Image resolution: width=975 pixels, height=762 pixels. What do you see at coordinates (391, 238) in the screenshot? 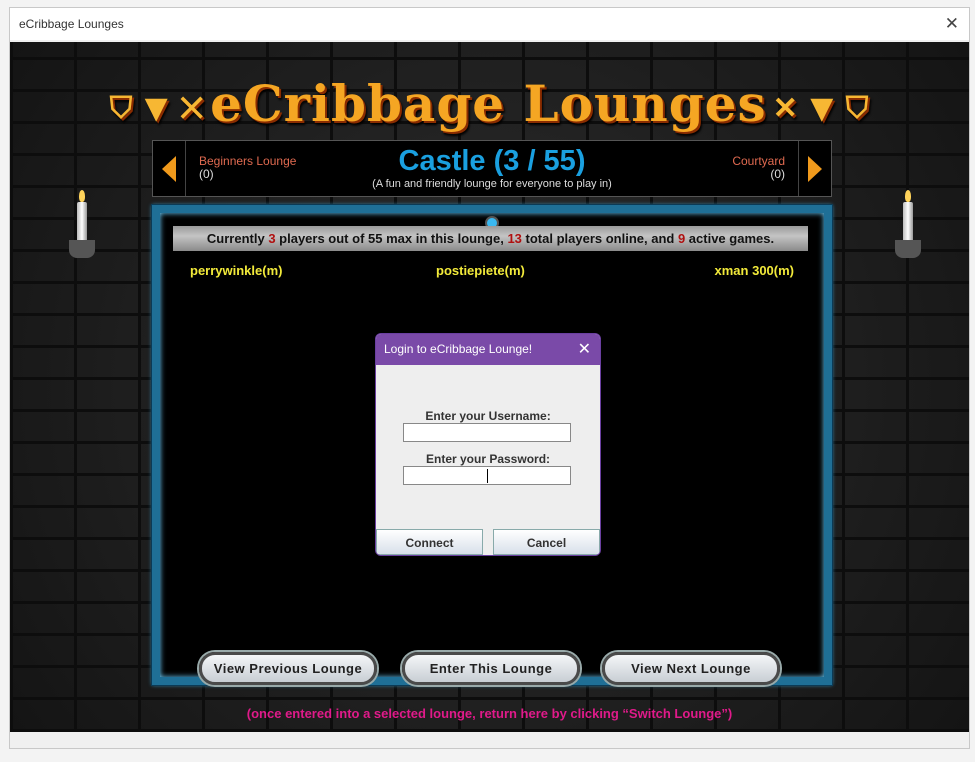
I see `status-text: players out of 55 max in this lounge,` at bounding box center [391, 238].